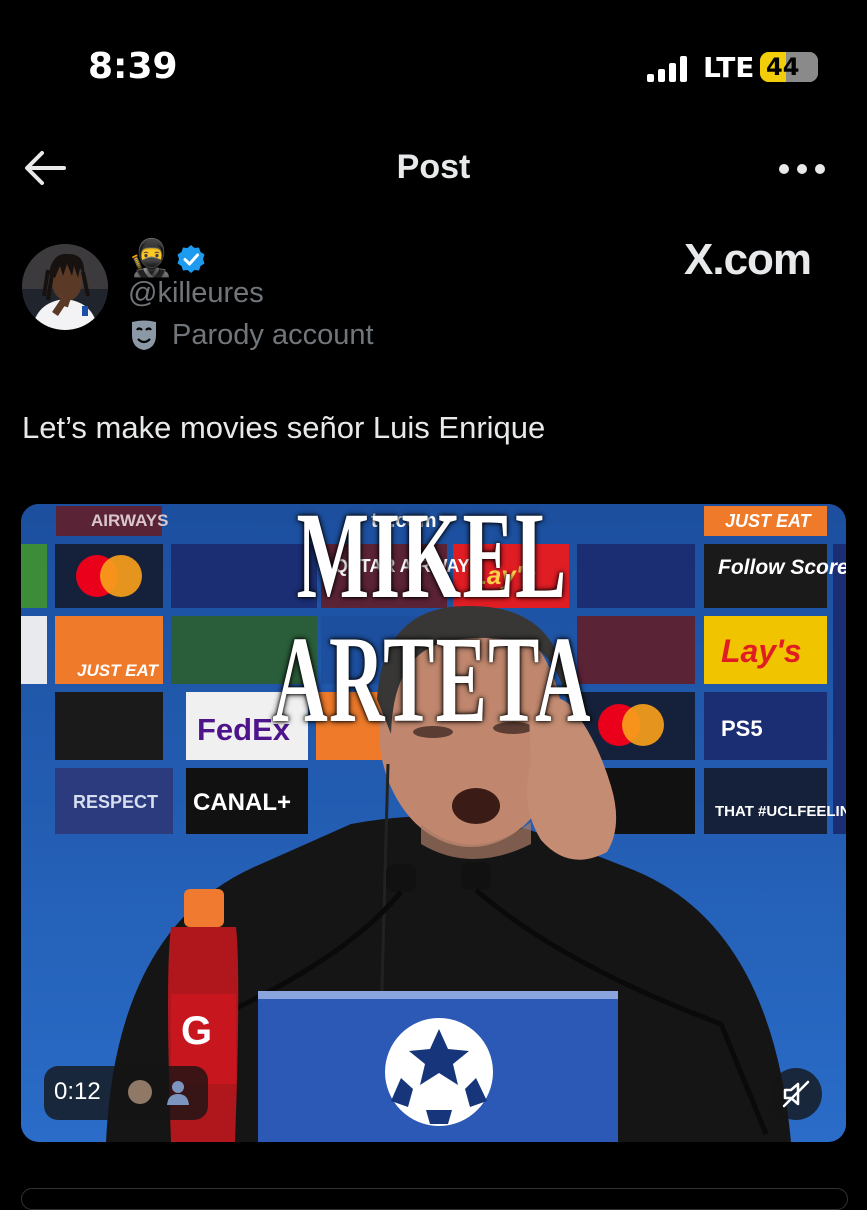 This screenshot has width=867, height=1210. I want to click on mute-button, so click(796, 1094).